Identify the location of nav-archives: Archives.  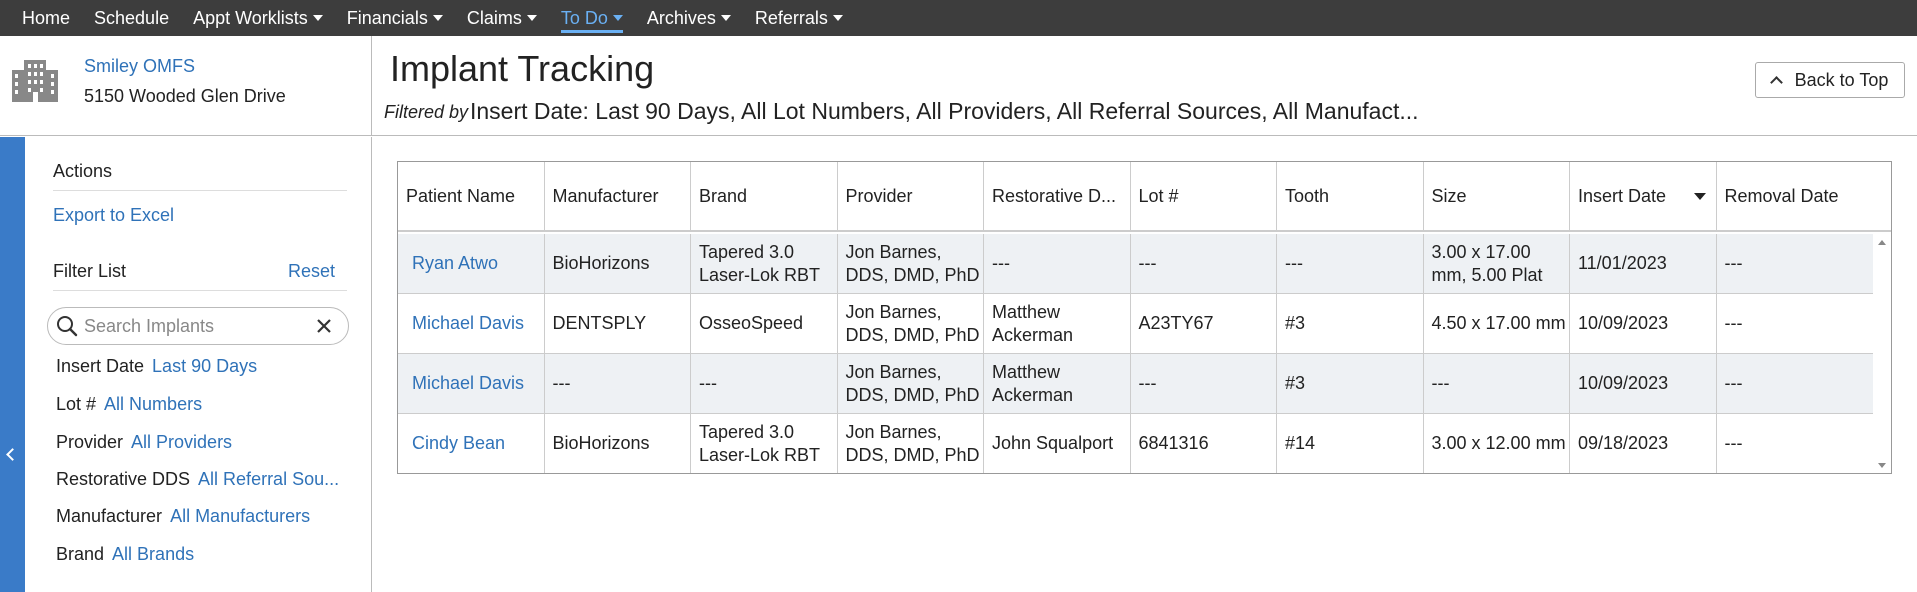
(689, 18).